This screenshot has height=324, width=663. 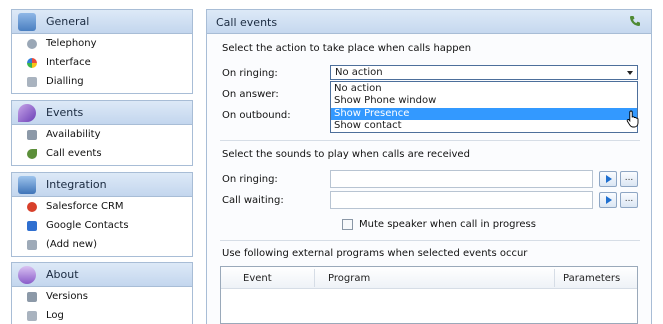 I want to click on column-header-program: Program, so click(x=349, y=278).